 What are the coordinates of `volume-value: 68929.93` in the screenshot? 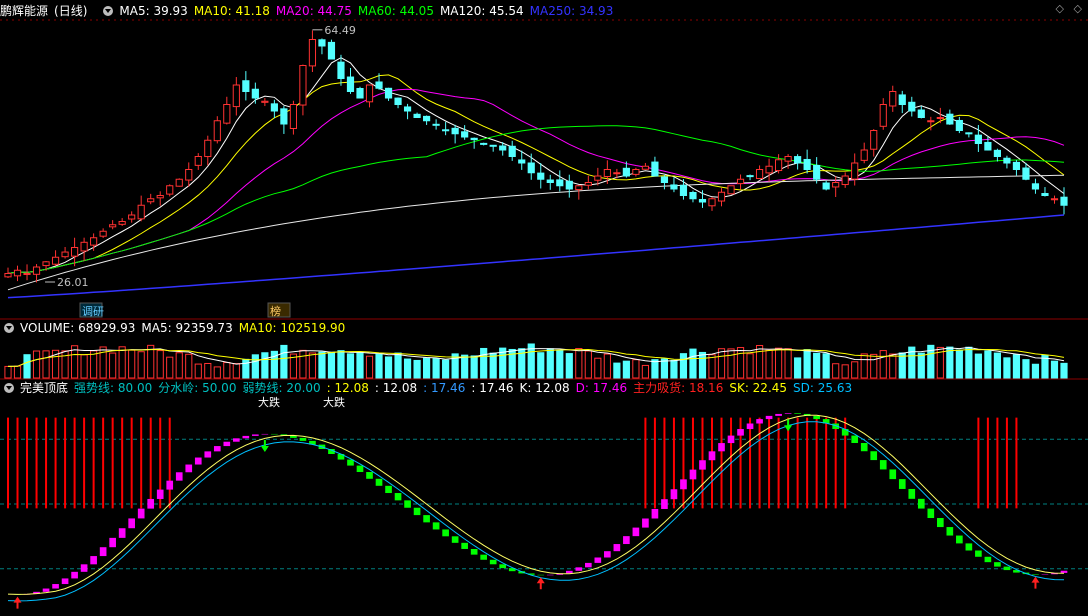 It's located at (105, 328).